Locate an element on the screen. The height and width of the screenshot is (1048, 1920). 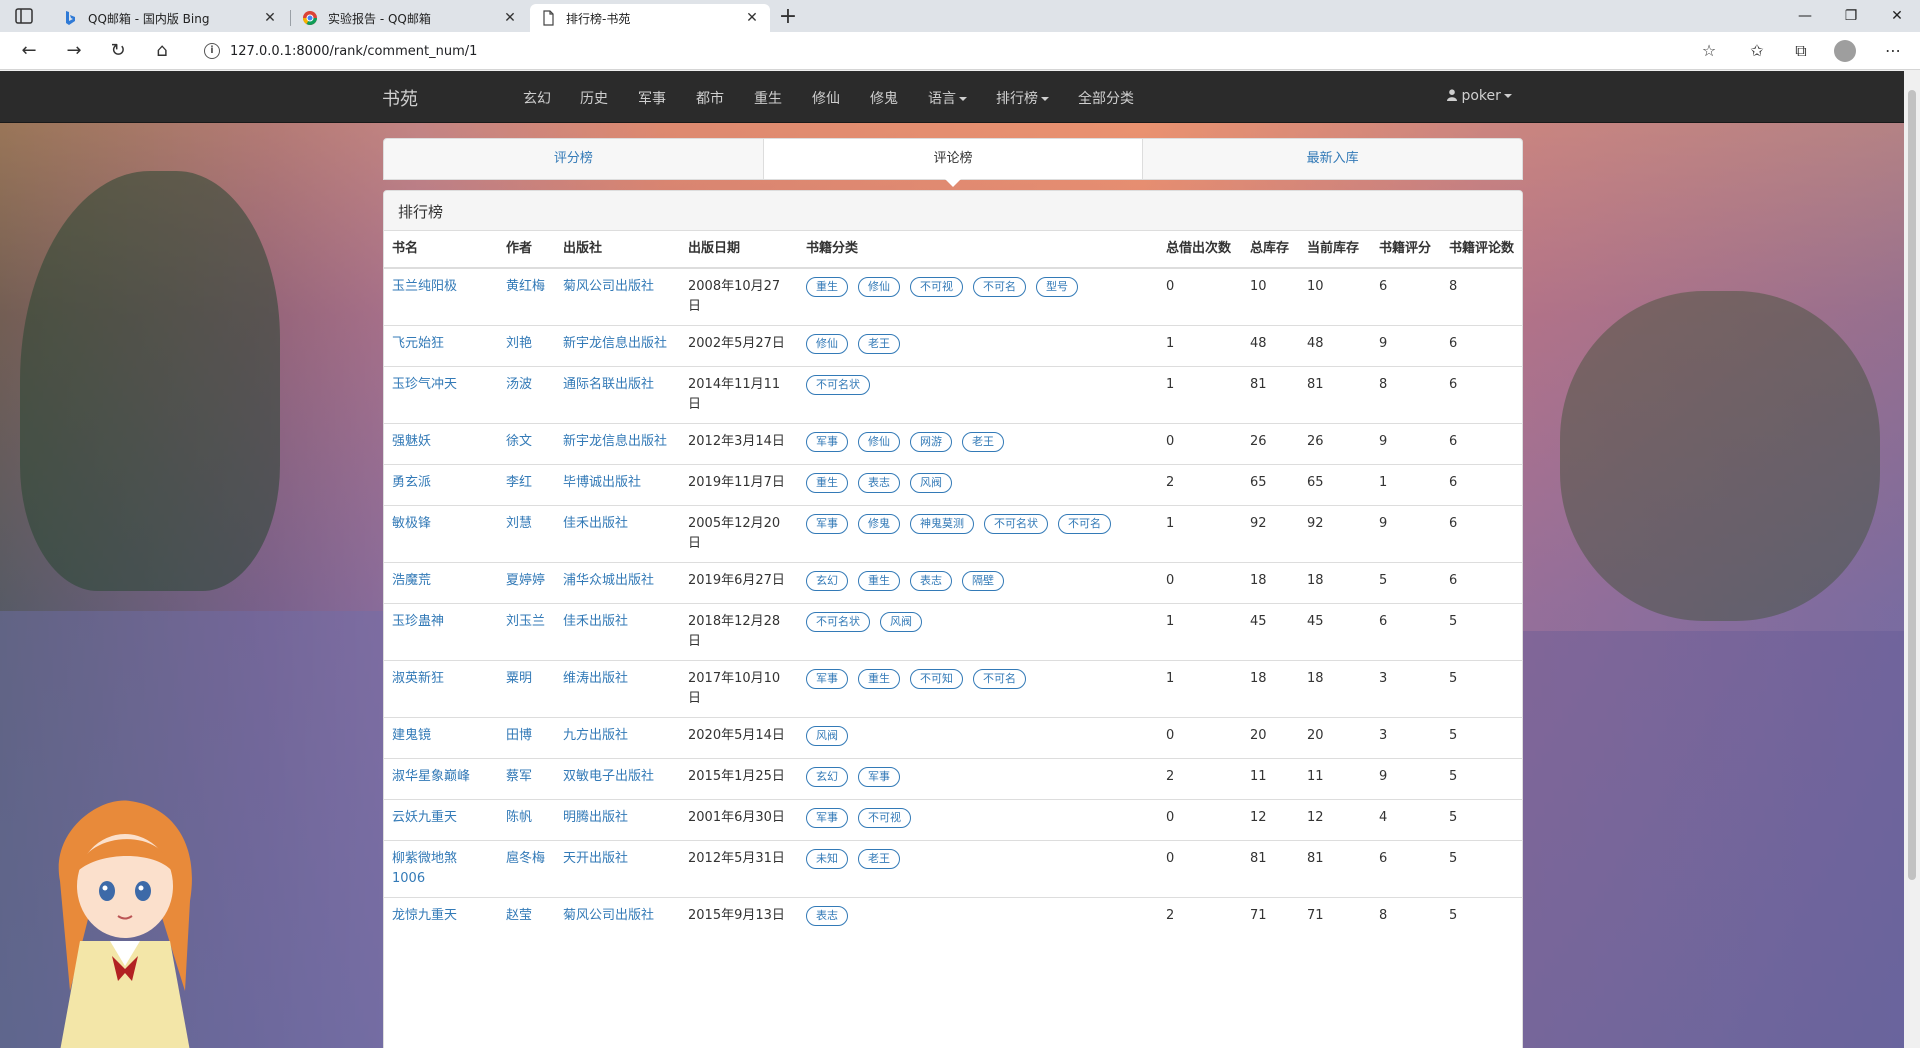
author-link: 刘慧 is located at coordinates (519, 523).